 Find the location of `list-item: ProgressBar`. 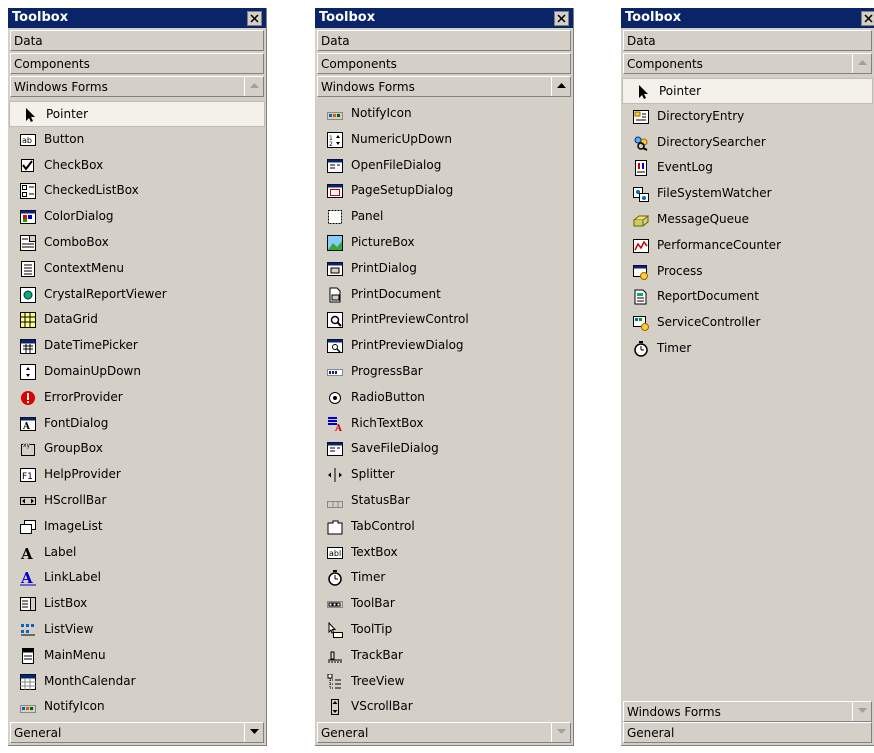

list-item: ProgressBar is located at coordinates (444, 372).